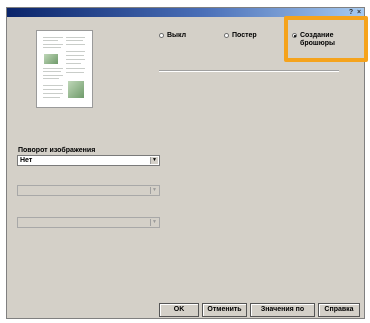 The image size is (370, 323). Describe the element at coordinates (57, 150) in the screenshot. I see `rotation-label: Поворот изображения` at that location.